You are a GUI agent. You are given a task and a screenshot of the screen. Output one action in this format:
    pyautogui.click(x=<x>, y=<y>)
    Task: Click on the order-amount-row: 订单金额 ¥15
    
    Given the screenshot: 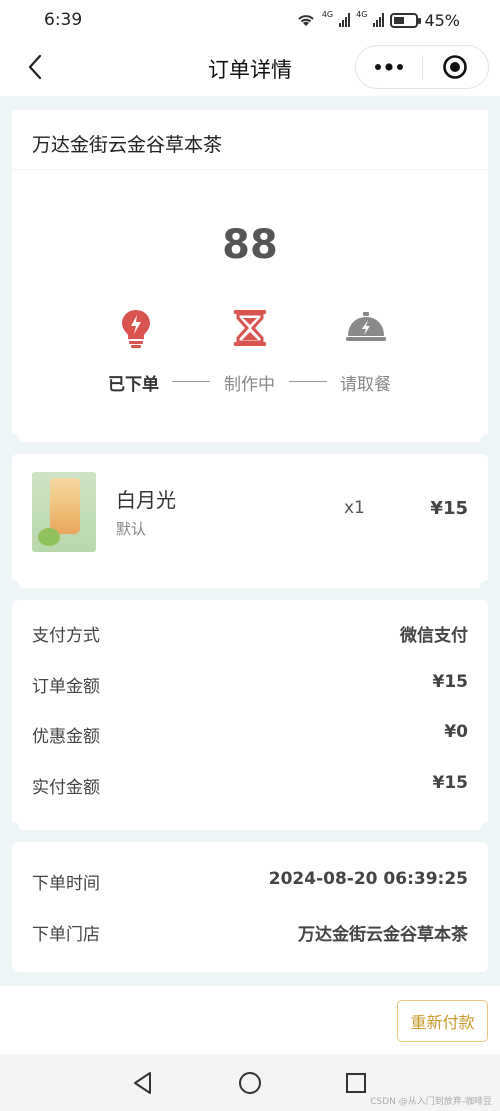 What is the action you would take?
    pyautogui.click(x=250, y=684)
    